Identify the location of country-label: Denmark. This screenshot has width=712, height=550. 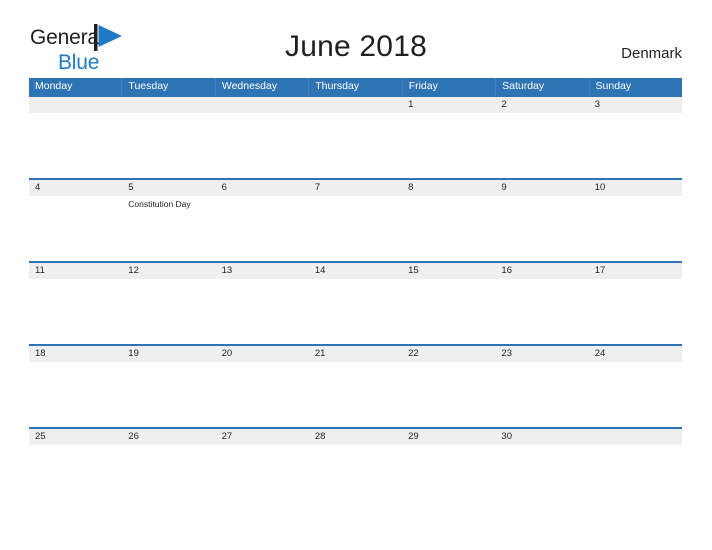
(651, 53).